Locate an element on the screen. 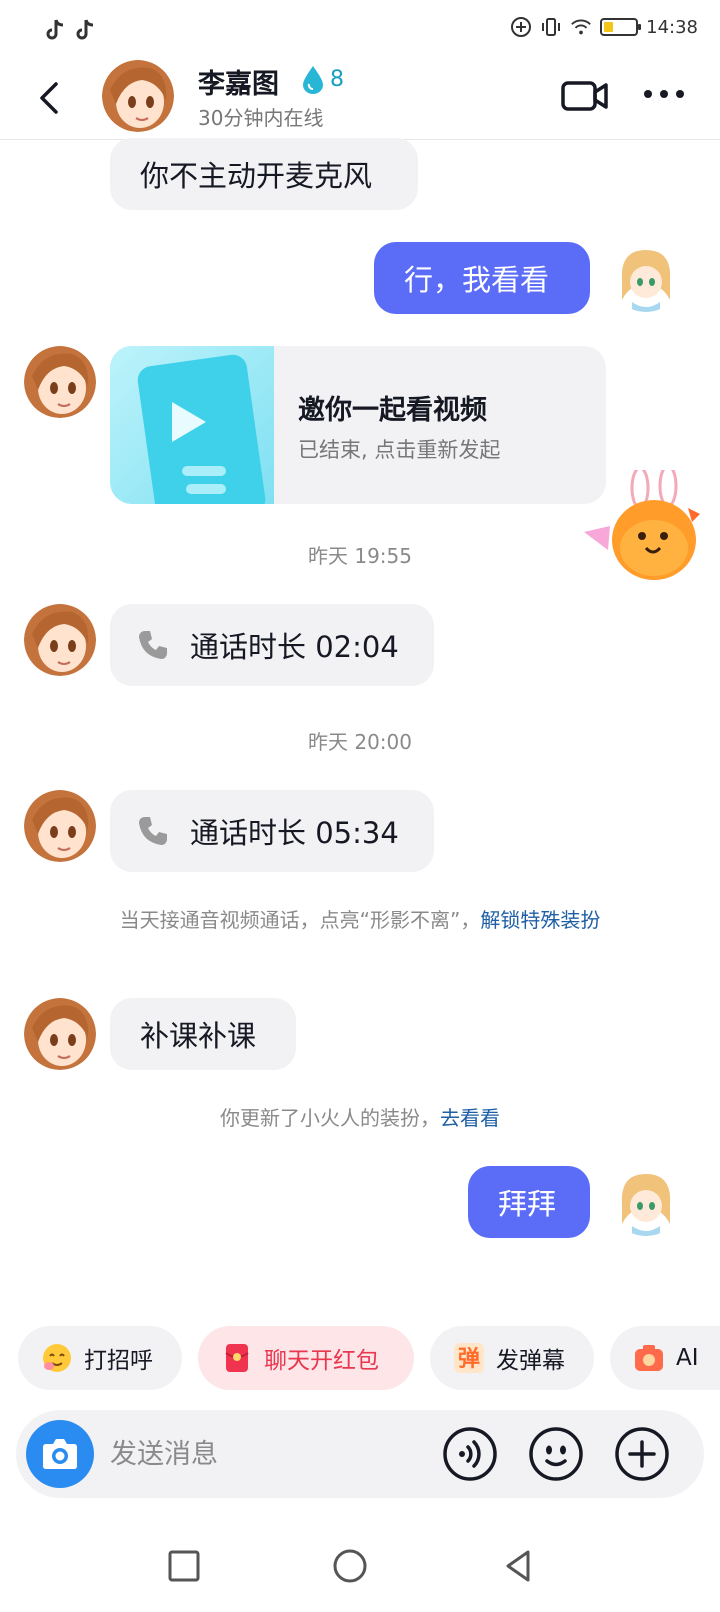 The height and width of the screenshot is (1612, 720). video-call-icon is located at coordinates (585, 96).